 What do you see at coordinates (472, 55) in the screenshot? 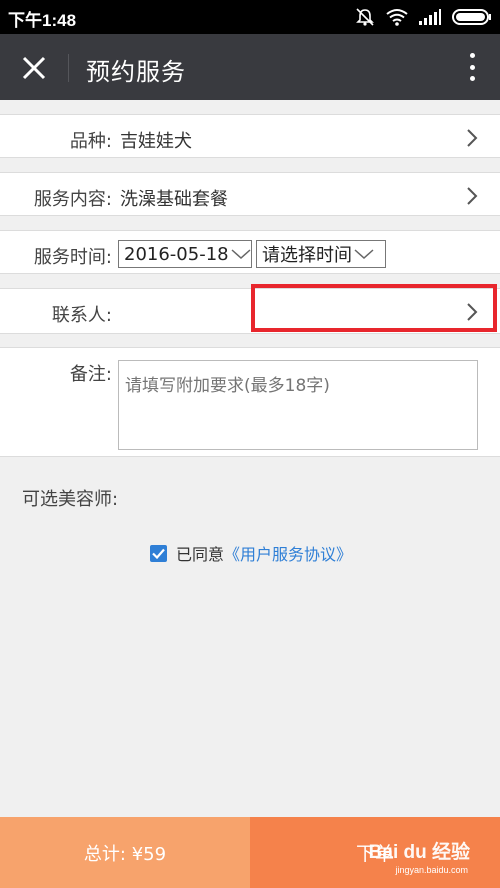
I see `more-vertical-icon` at bounding box center [472, 55].